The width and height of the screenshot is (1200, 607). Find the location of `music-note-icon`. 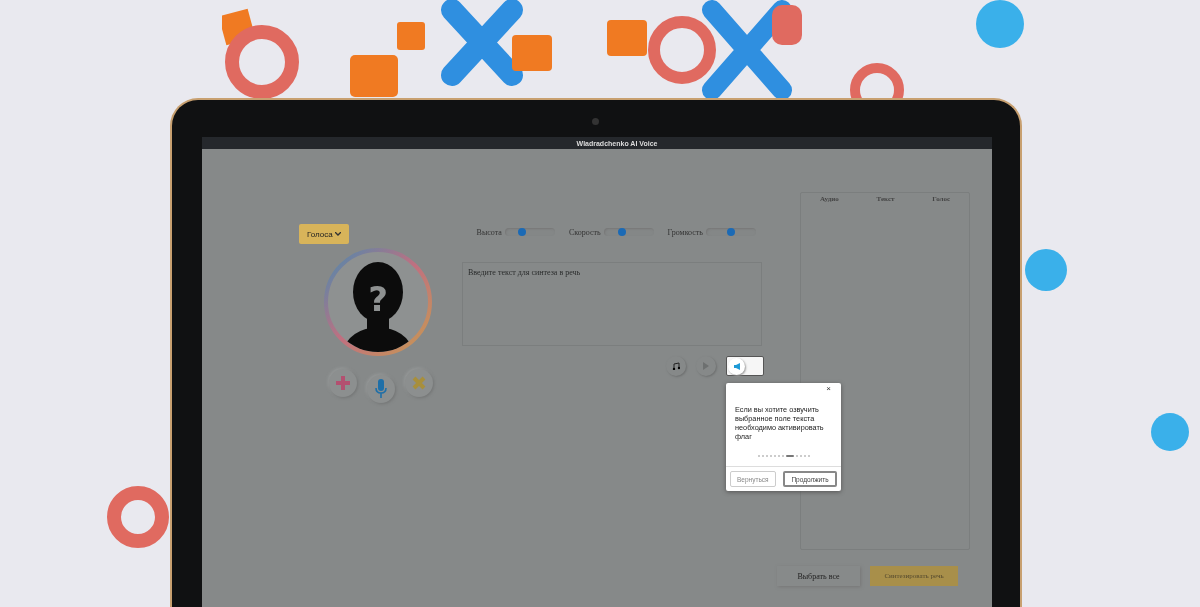

music-note-icon is located at coordinates (676, 366).